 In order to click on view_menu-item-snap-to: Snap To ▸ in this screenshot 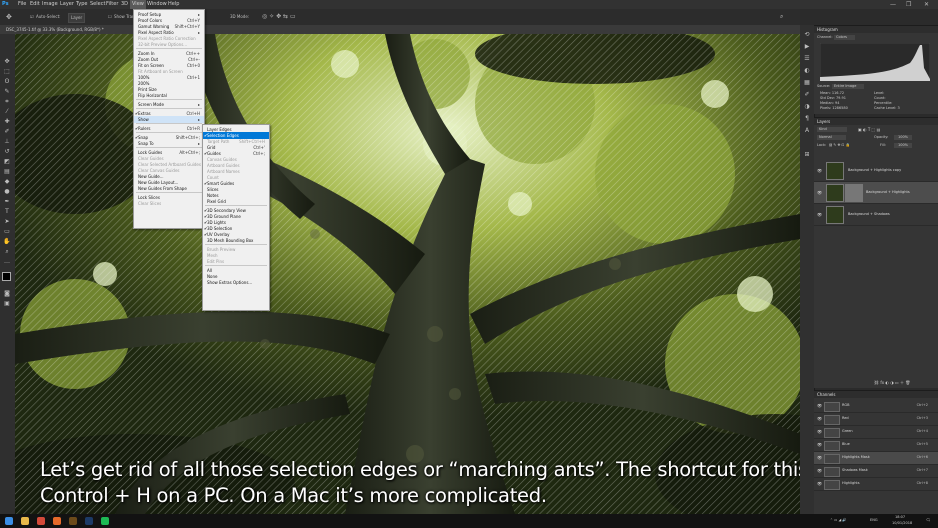, I will do `click(169, 143)`.